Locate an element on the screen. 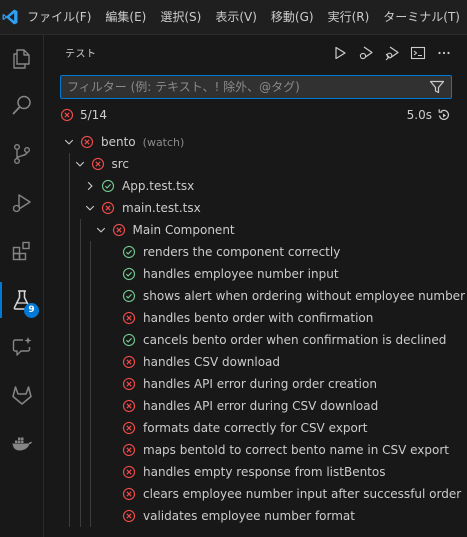  coverage-run-icon is located at coordinates (392, 53).